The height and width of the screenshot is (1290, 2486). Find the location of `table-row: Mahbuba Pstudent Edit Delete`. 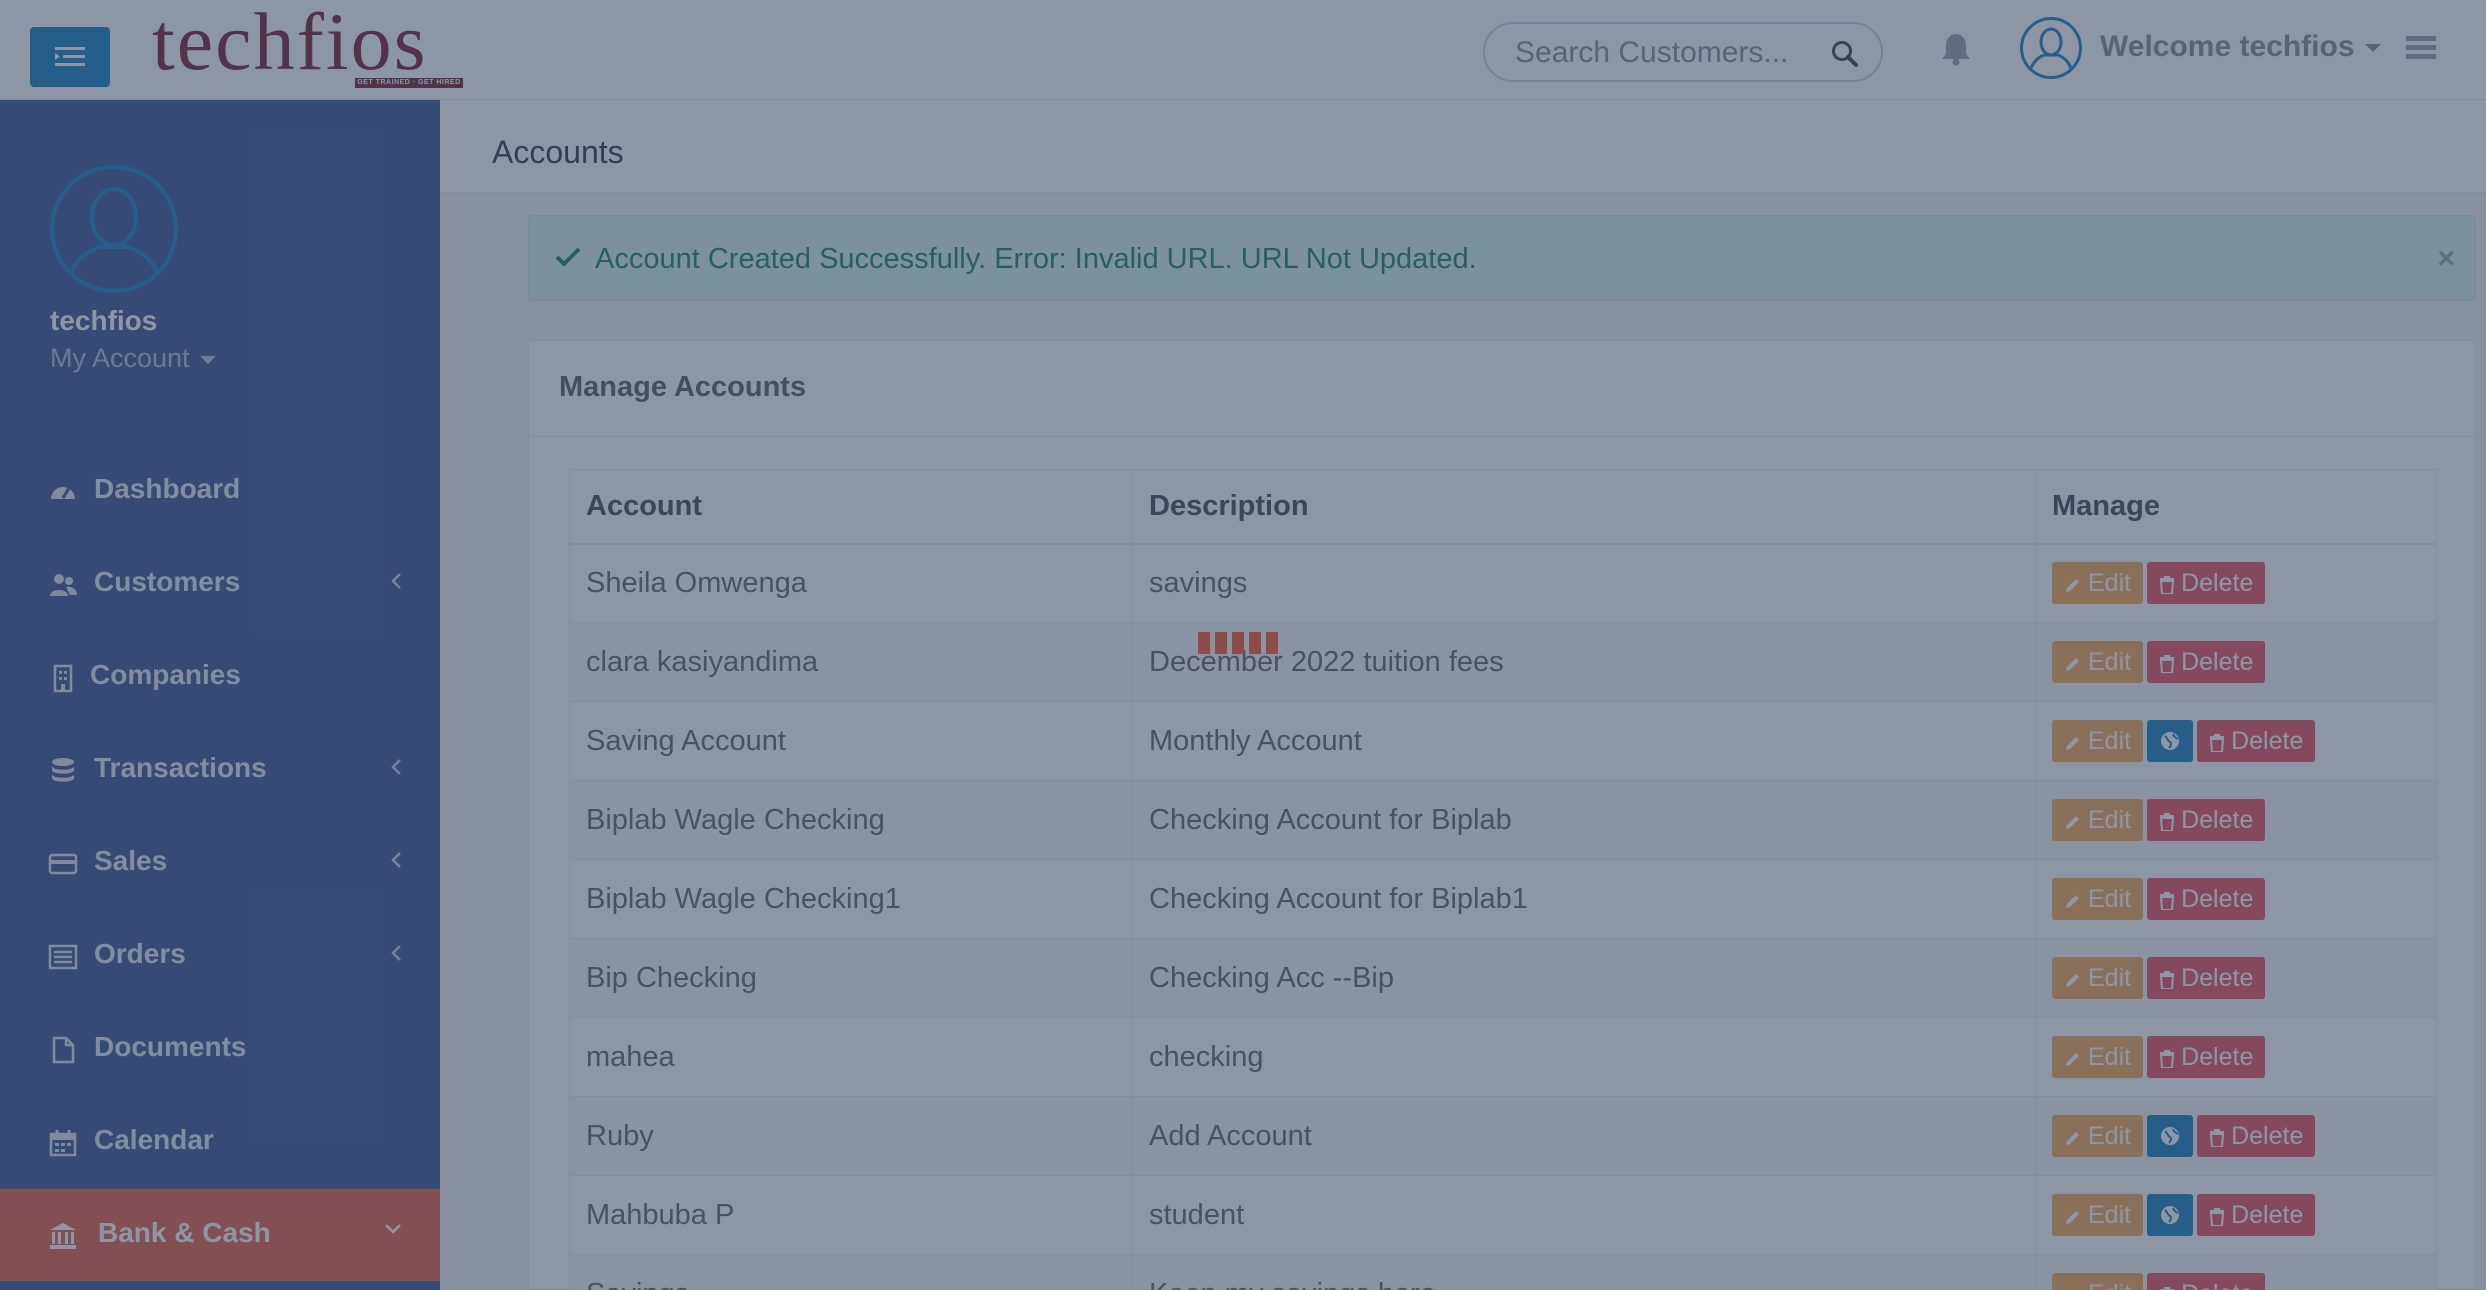

table-row: Mahbuba Pstudent Edit Delete is located at coordinates (1503, 1215).